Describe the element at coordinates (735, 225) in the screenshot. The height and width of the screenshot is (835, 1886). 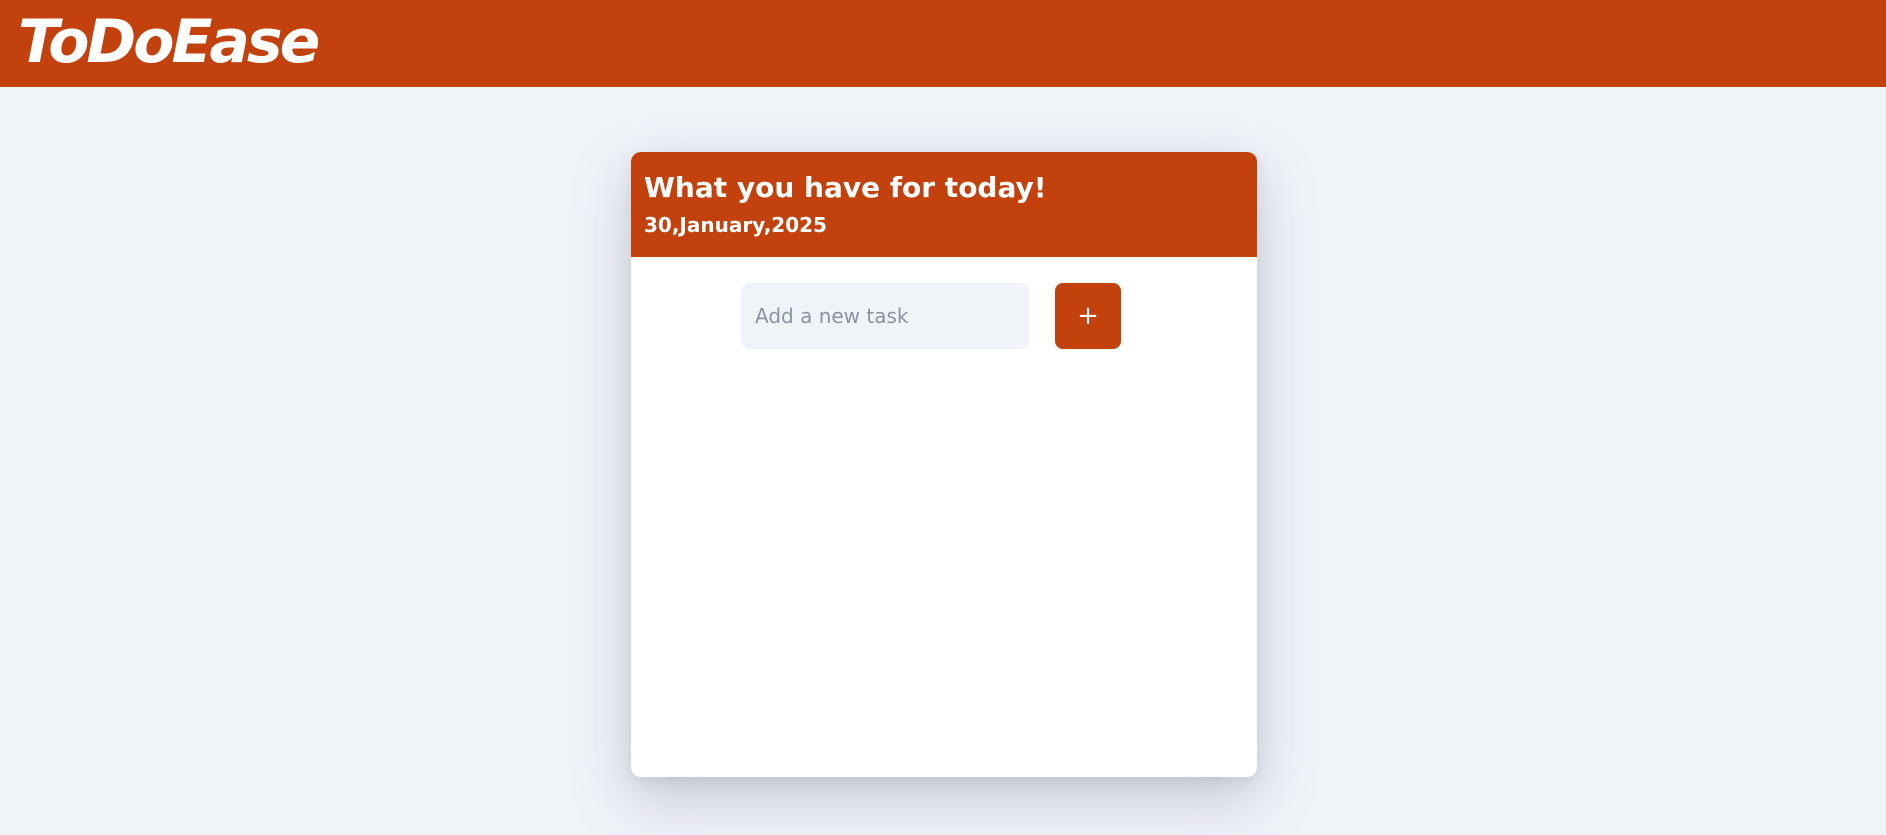
I see `current-date: 30,January,2025` at that location.